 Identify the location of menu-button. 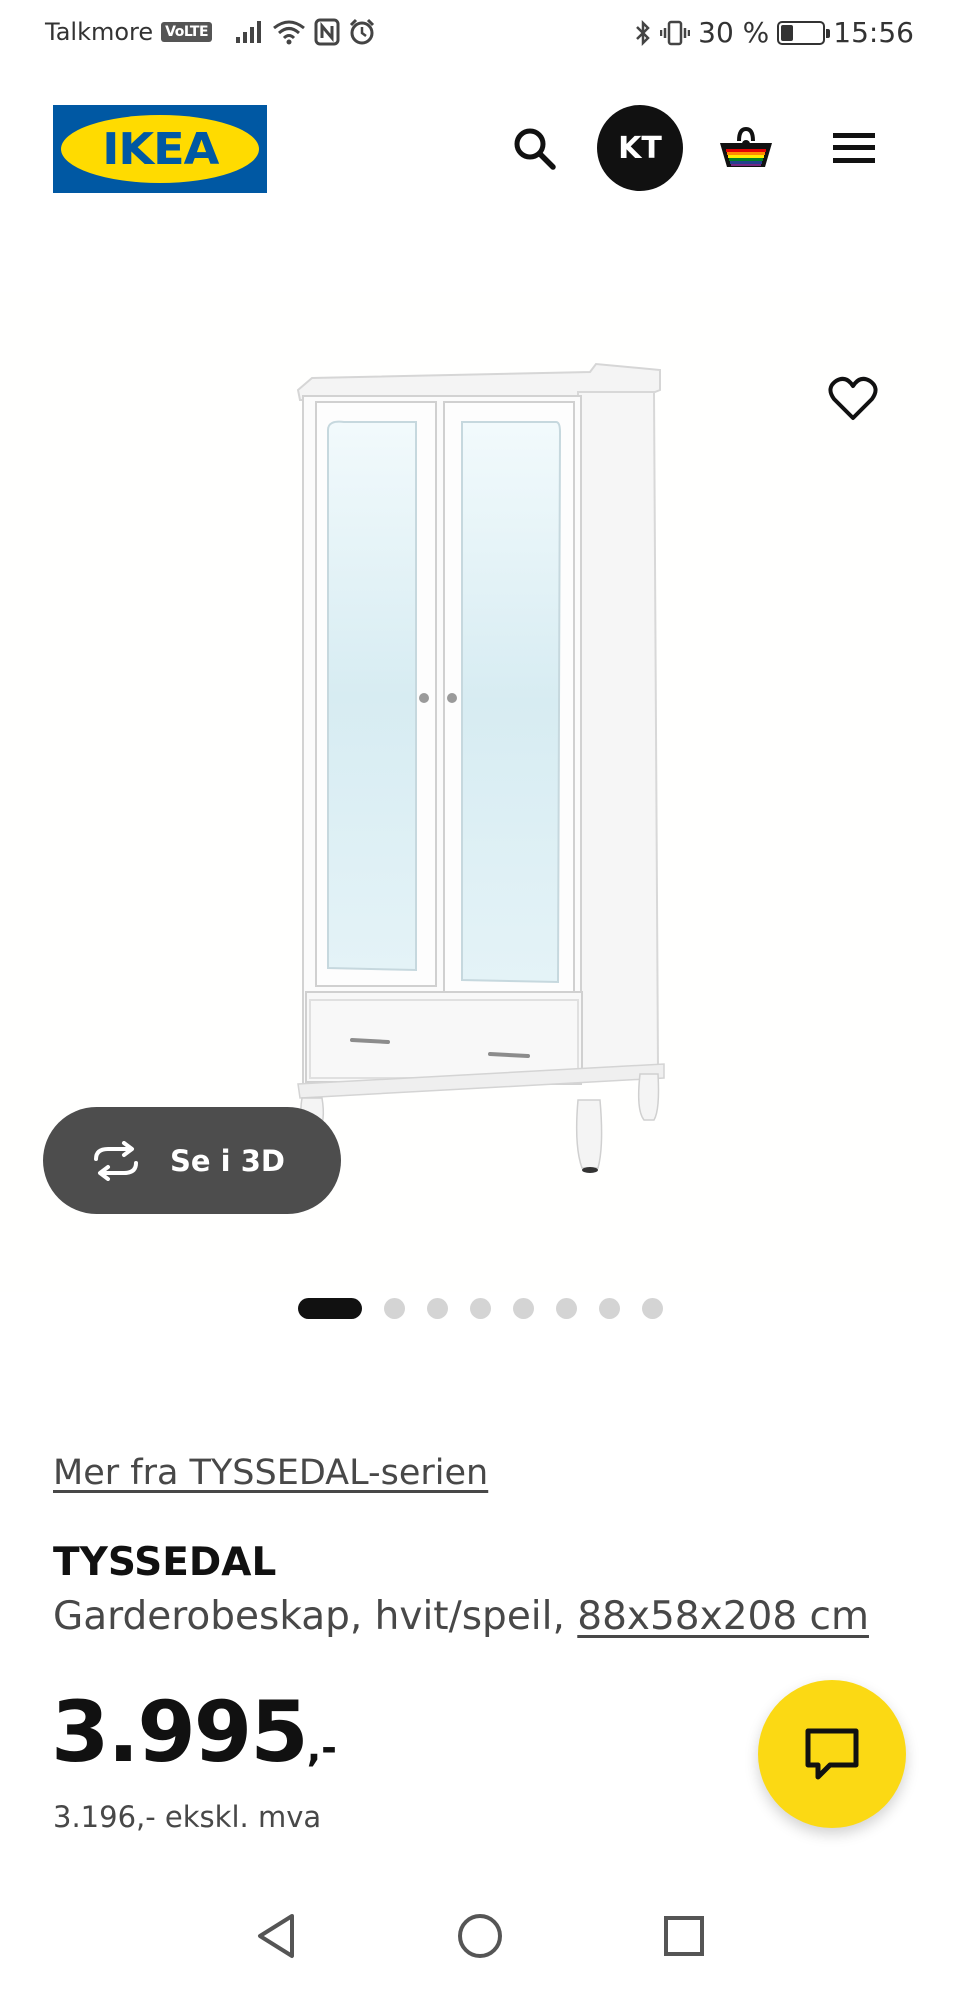
(854, 148).